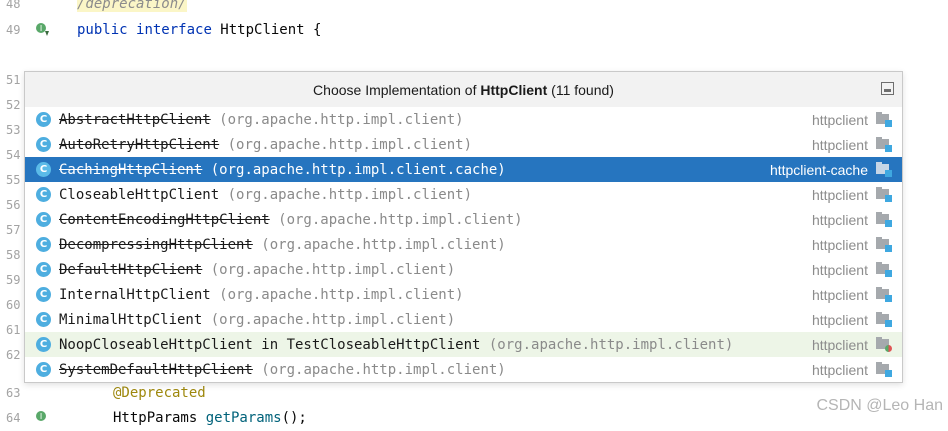 This screenshot has width=948, height=431. I want to click on line-number: 64, so click(13, 418).